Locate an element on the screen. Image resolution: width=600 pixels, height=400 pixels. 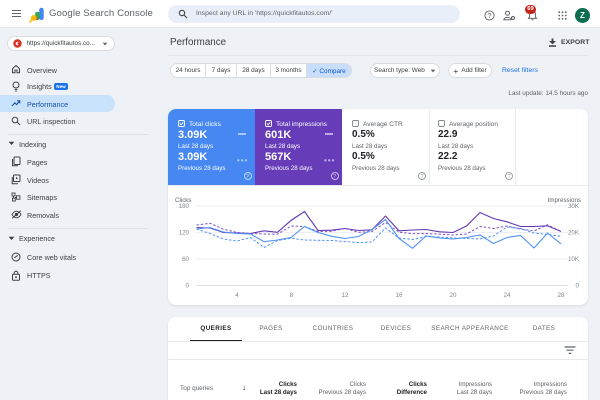
svg-text: 20 is located at coordinates (453, 295).